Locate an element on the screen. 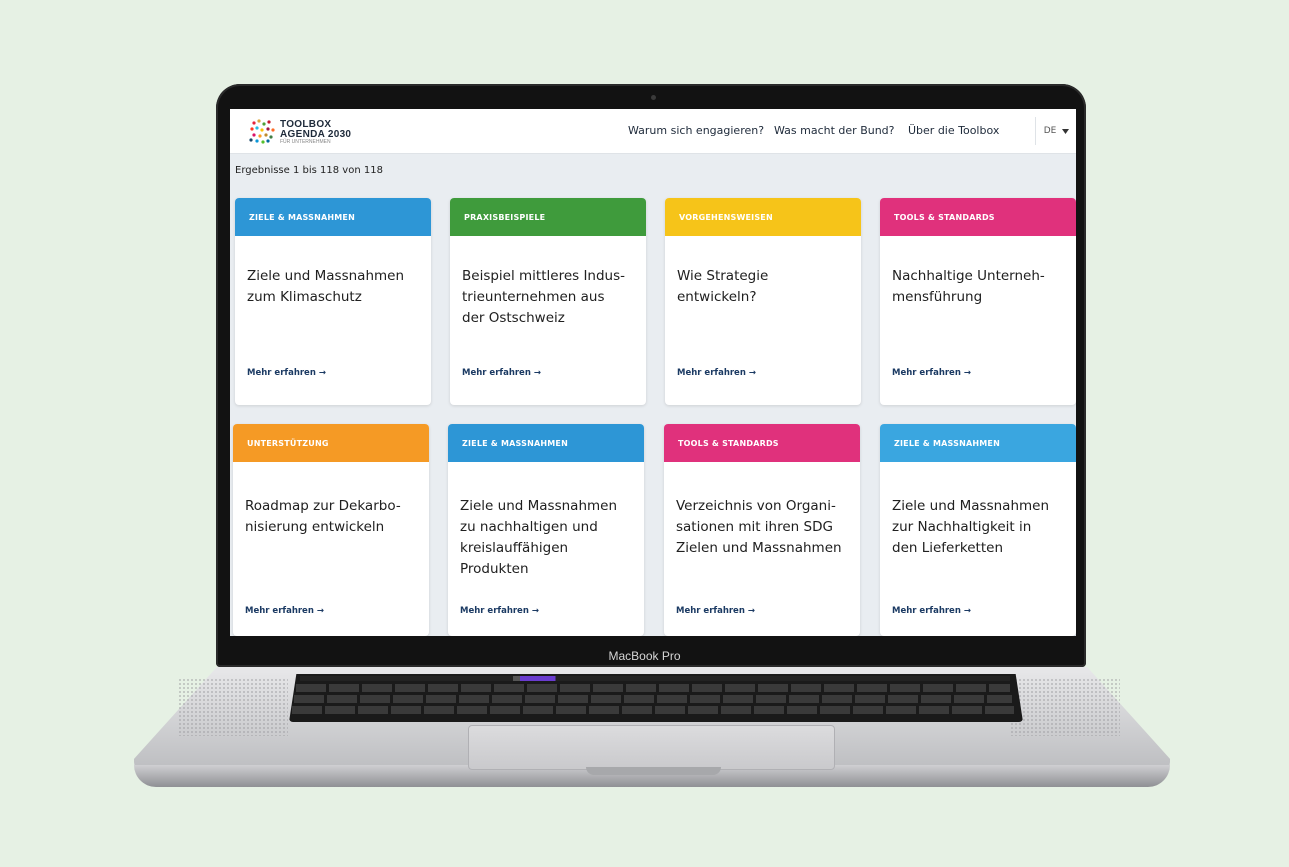  logo-dots-icon is located at coordinates (262, 131).